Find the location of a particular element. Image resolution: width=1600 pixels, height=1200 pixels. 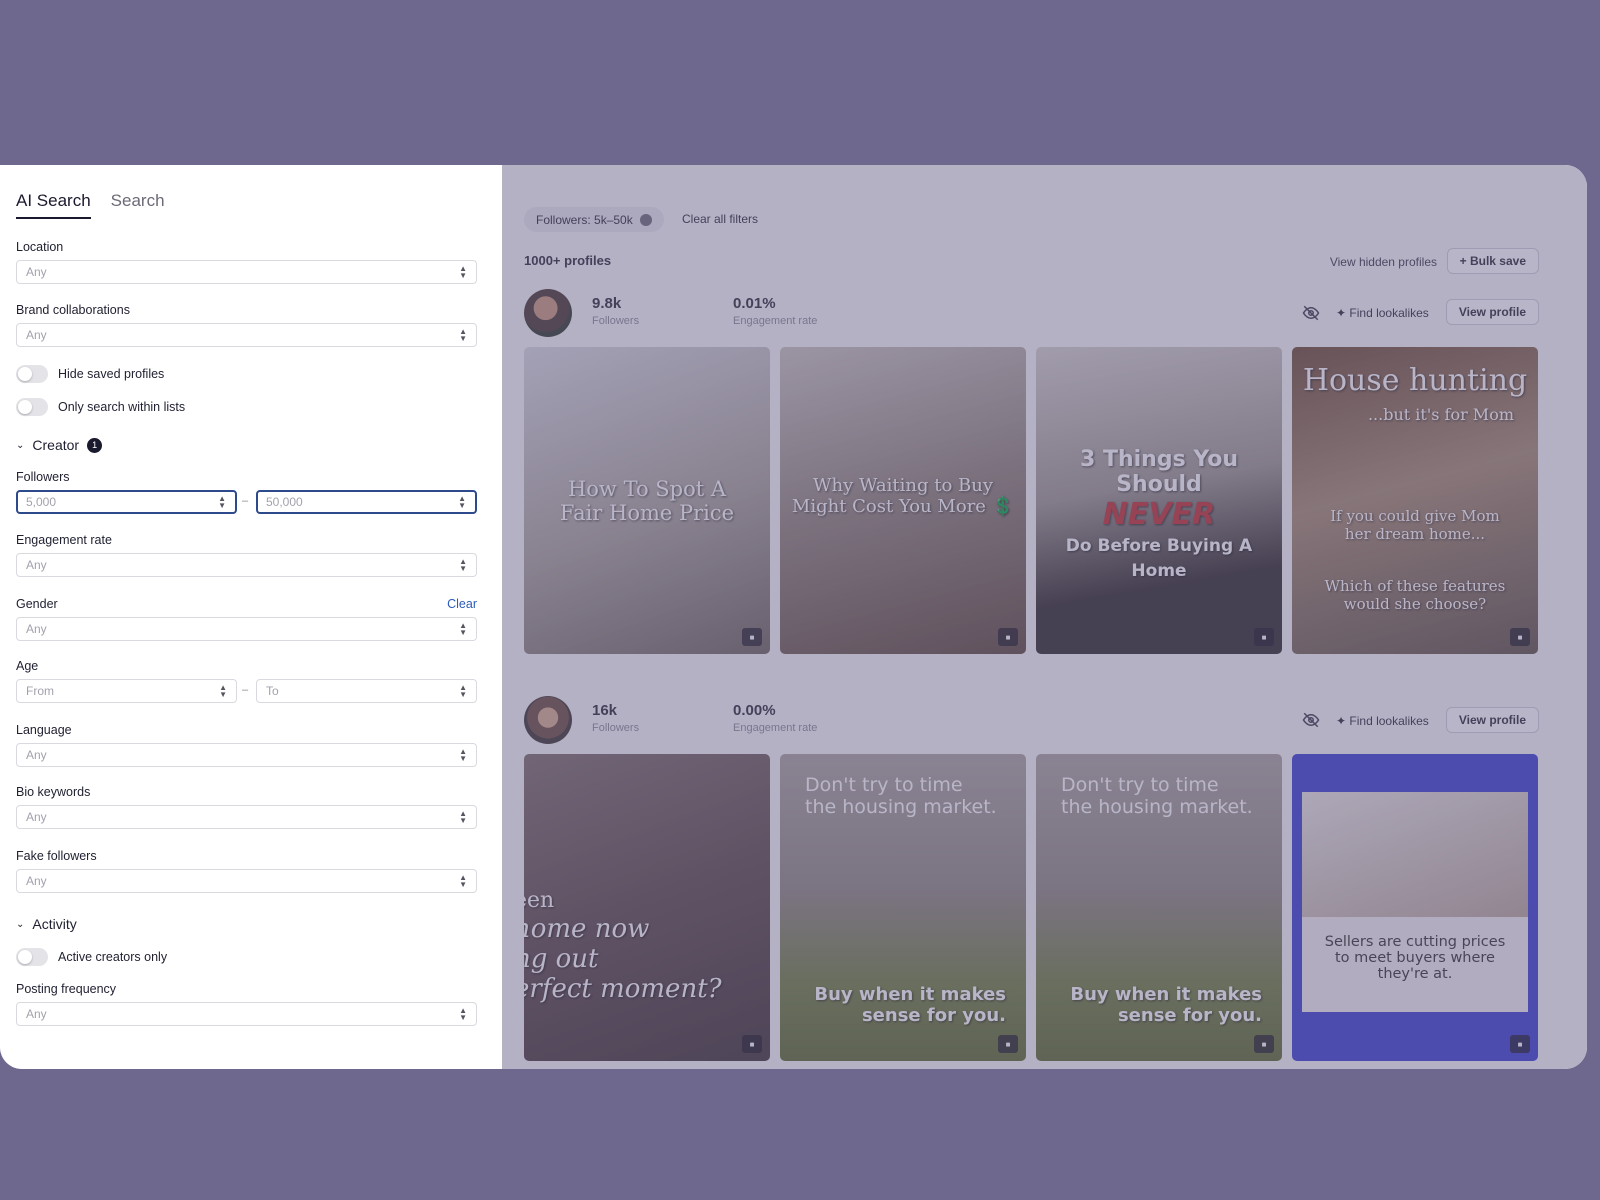

age-label: Age is located at coordinates (27, 666).